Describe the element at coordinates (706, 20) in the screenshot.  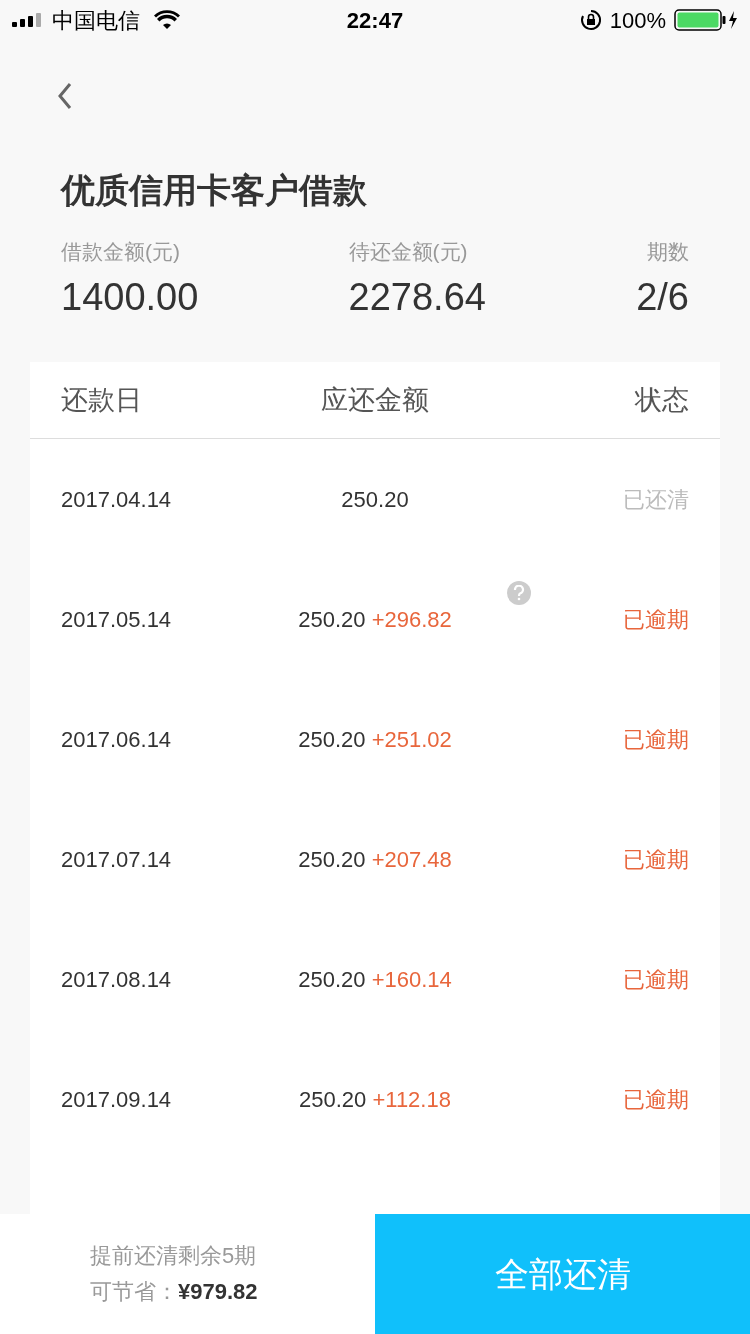
I see `battery-icon` at that location.